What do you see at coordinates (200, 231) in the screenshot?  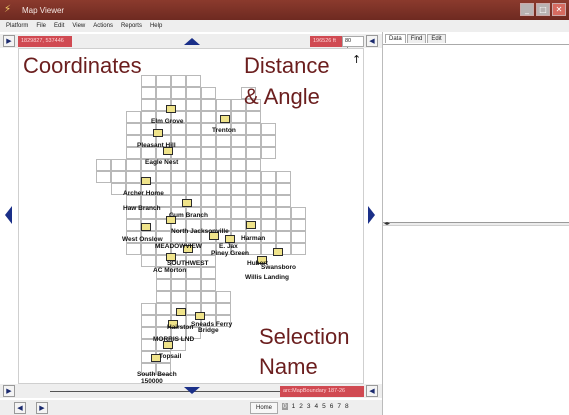 I see `place-label: North Jacksonville` at bounding box center [200, 231].